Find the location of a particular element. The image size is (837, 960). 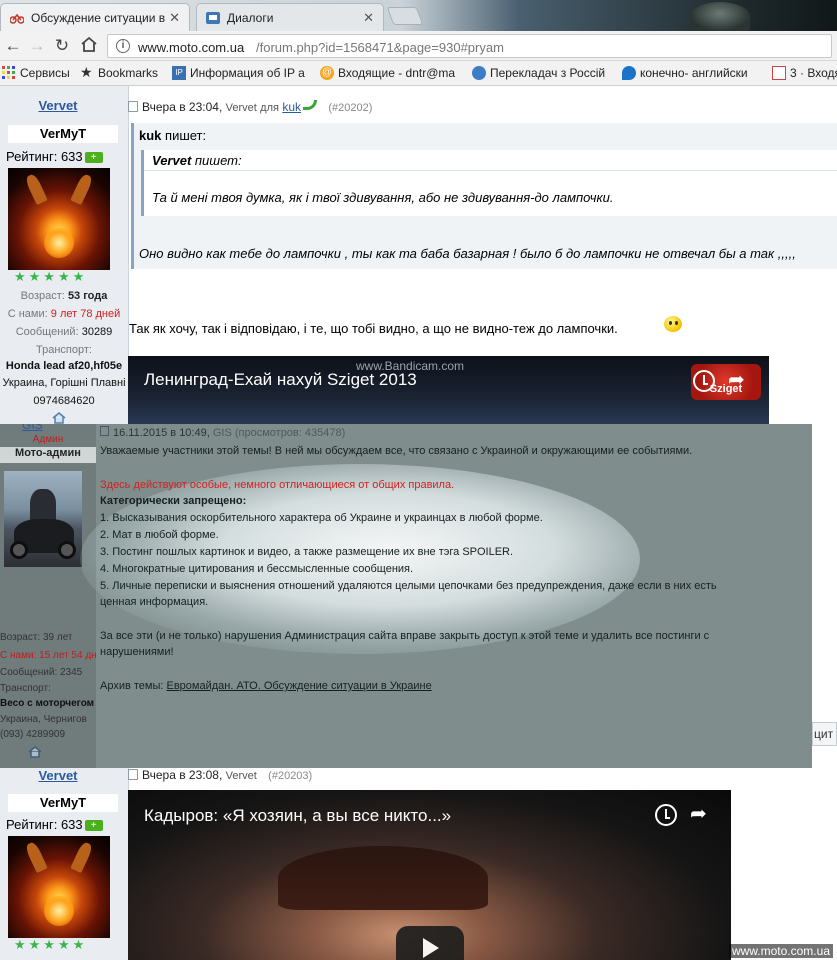

pinned-phone: (093) 4289909 is located at coordinates (33, 734).